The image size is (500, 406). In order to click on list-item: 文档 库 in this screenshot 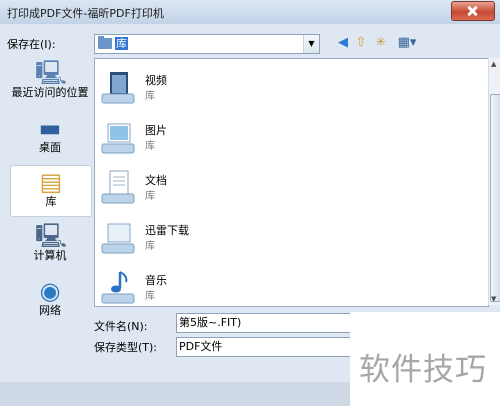, I will do `click(275, 189)`.